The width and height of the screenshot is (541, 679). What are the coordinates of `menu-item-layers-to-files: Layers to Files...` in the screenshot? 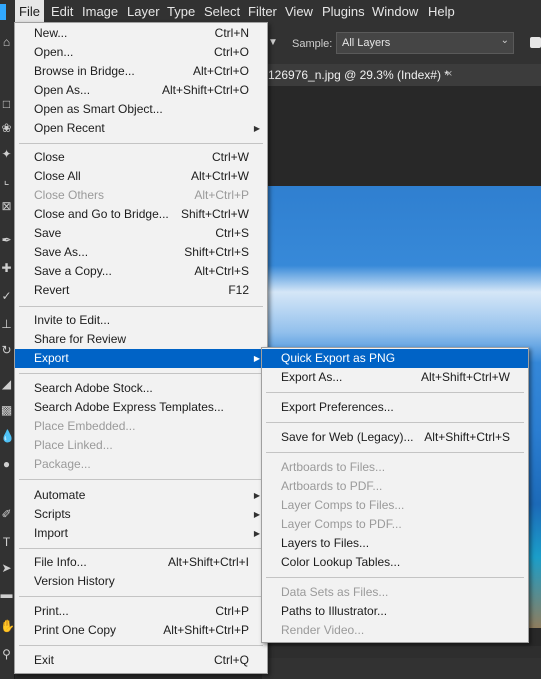 It's located at (395, 543).